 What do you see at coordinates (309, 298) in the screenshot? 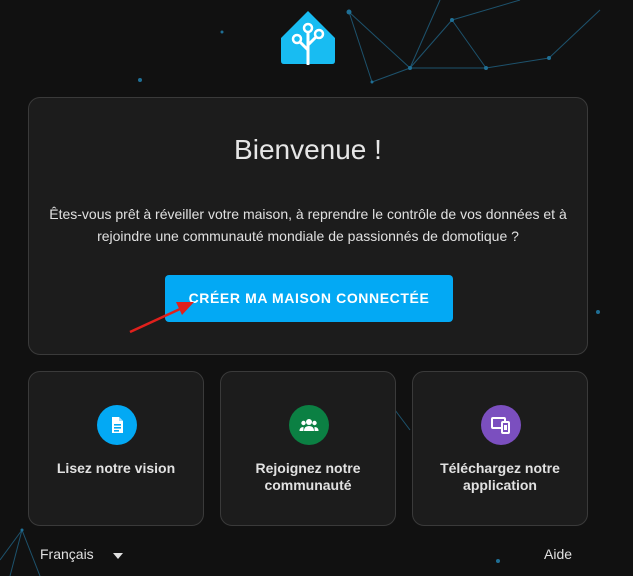
I see `create-home-button: CRÉER MA MAISON CONNECTÉE` at bounding box center [309, 298].